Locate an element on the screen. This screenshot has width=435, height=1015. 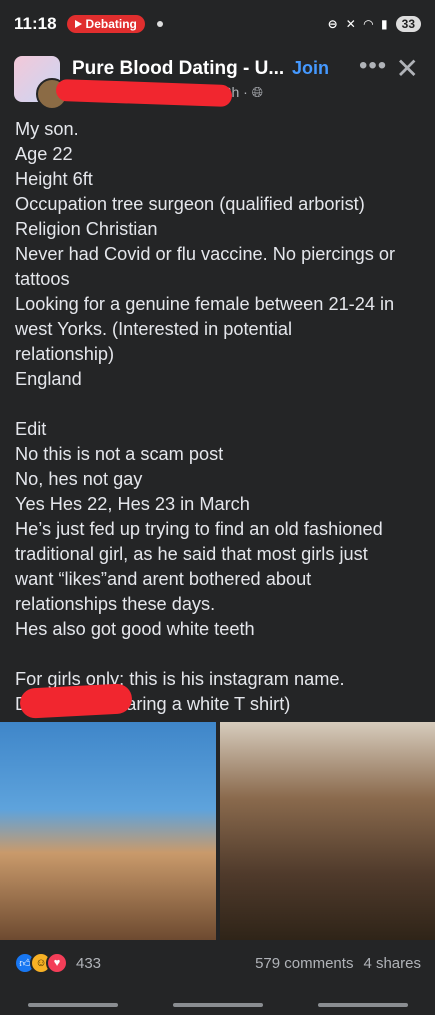
post-line: Religion Christian is located at coordinates (86, 229).